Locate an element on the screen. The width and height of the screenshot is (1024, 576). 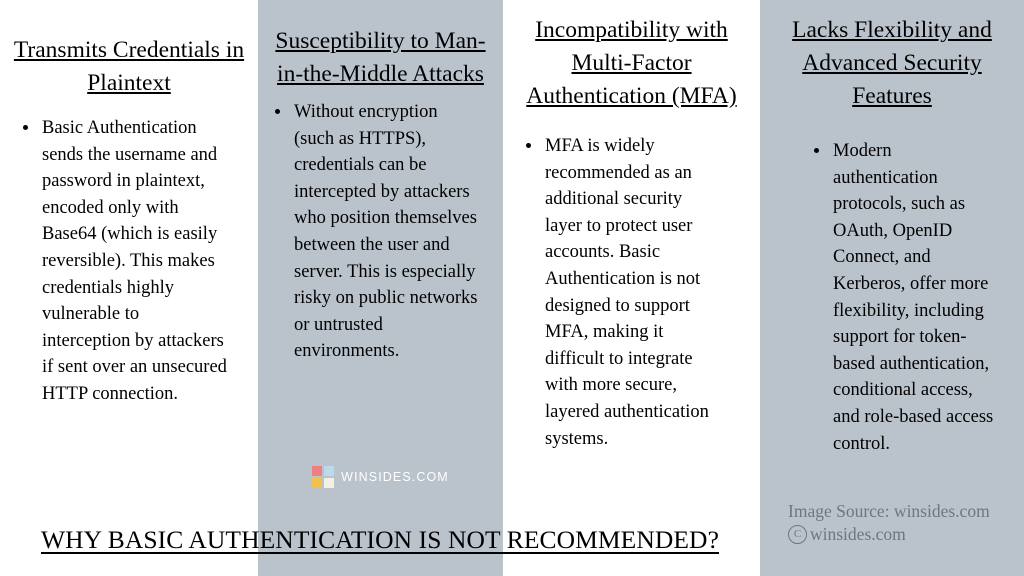
watermark: WINSIDES.COM is located at coordinates (380, 477).